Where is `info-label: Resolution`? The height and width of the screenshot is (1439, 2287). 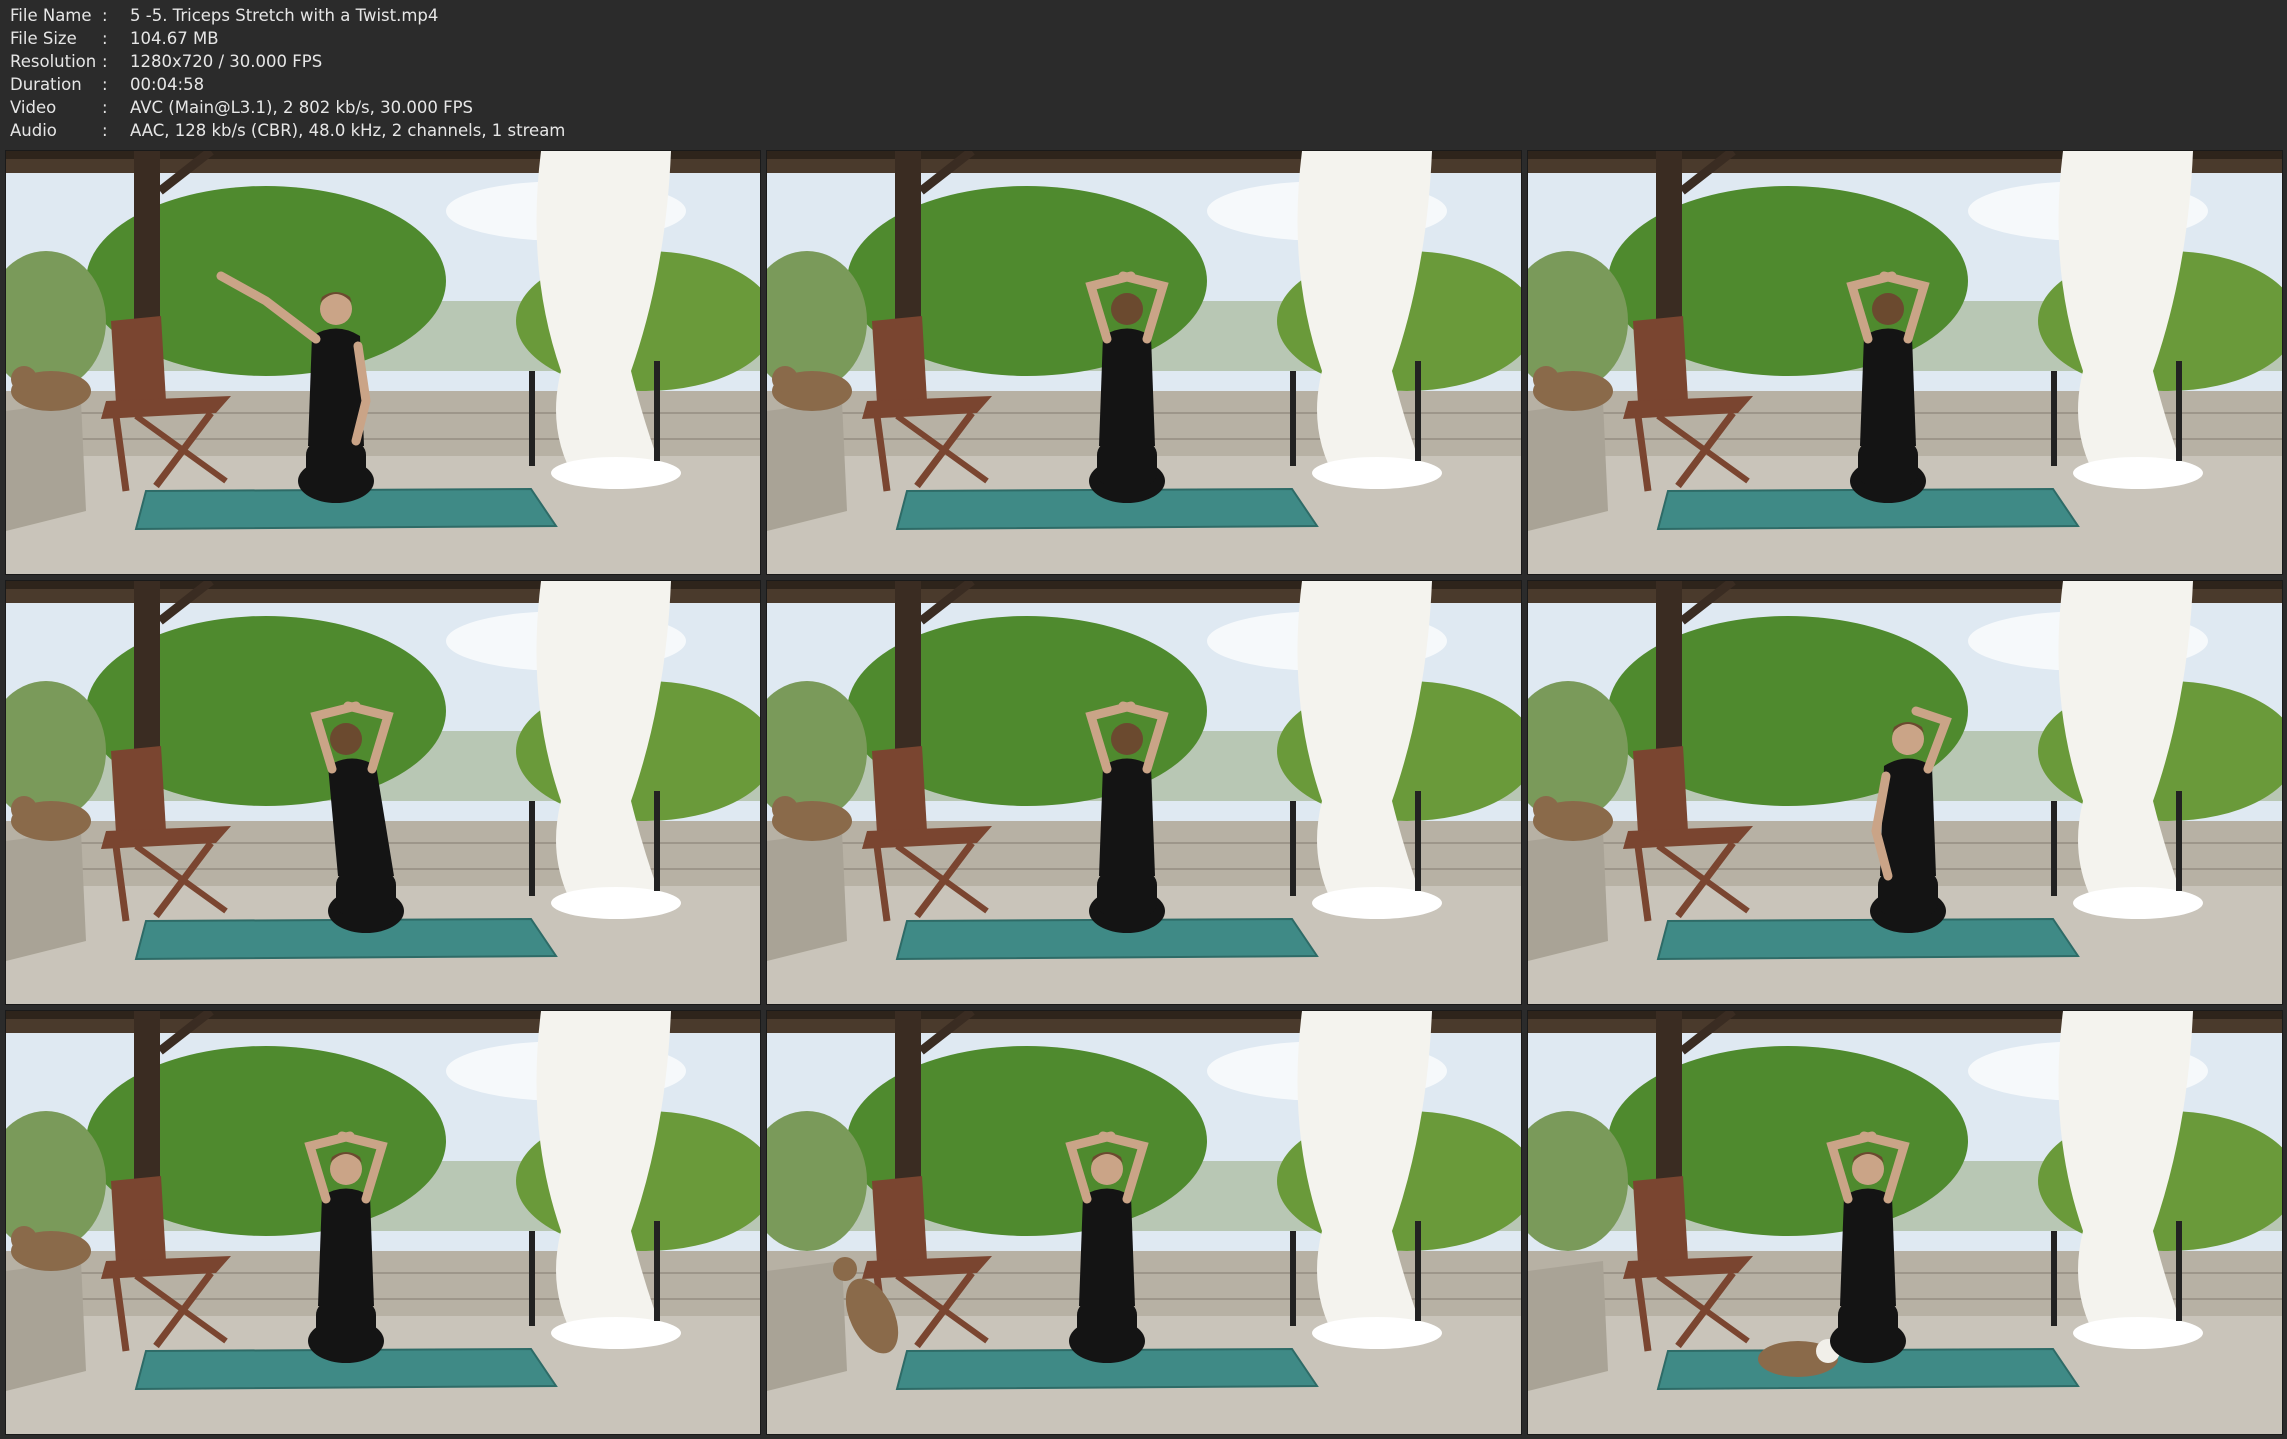 info-label: Resolution is located at coordinates (53, 61).